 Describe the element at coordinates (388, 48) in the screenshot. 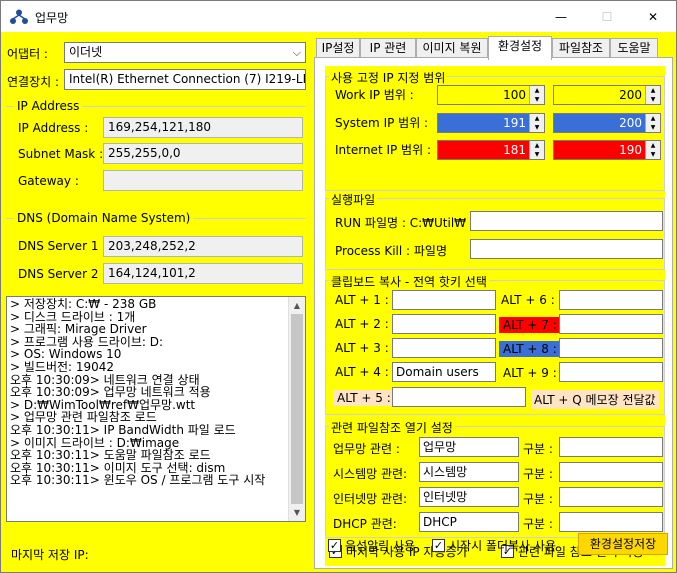

I see `tab-ip-related: IP 관련` at that location.